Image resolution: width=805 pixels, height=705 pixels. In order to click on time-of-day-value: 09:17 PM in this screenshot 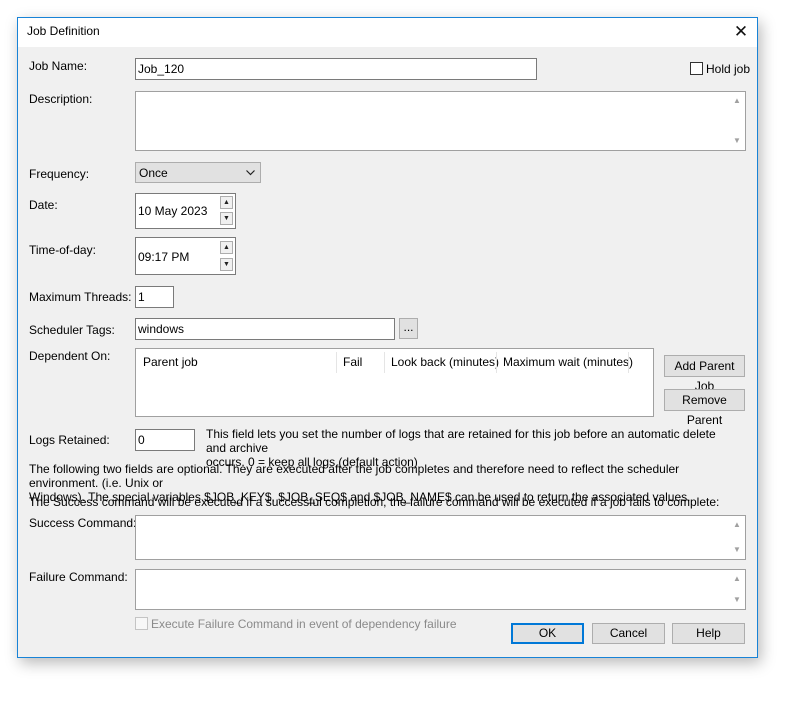, I will do `click(164, 257)`.